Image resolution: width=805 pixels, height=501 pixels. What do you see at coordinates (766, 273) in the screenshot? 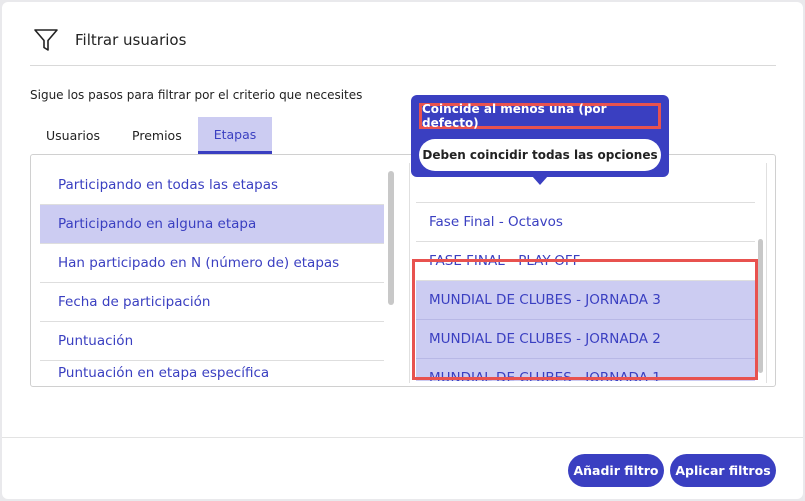
I see `panel-edge-divider` at bounding box center [766, 273].